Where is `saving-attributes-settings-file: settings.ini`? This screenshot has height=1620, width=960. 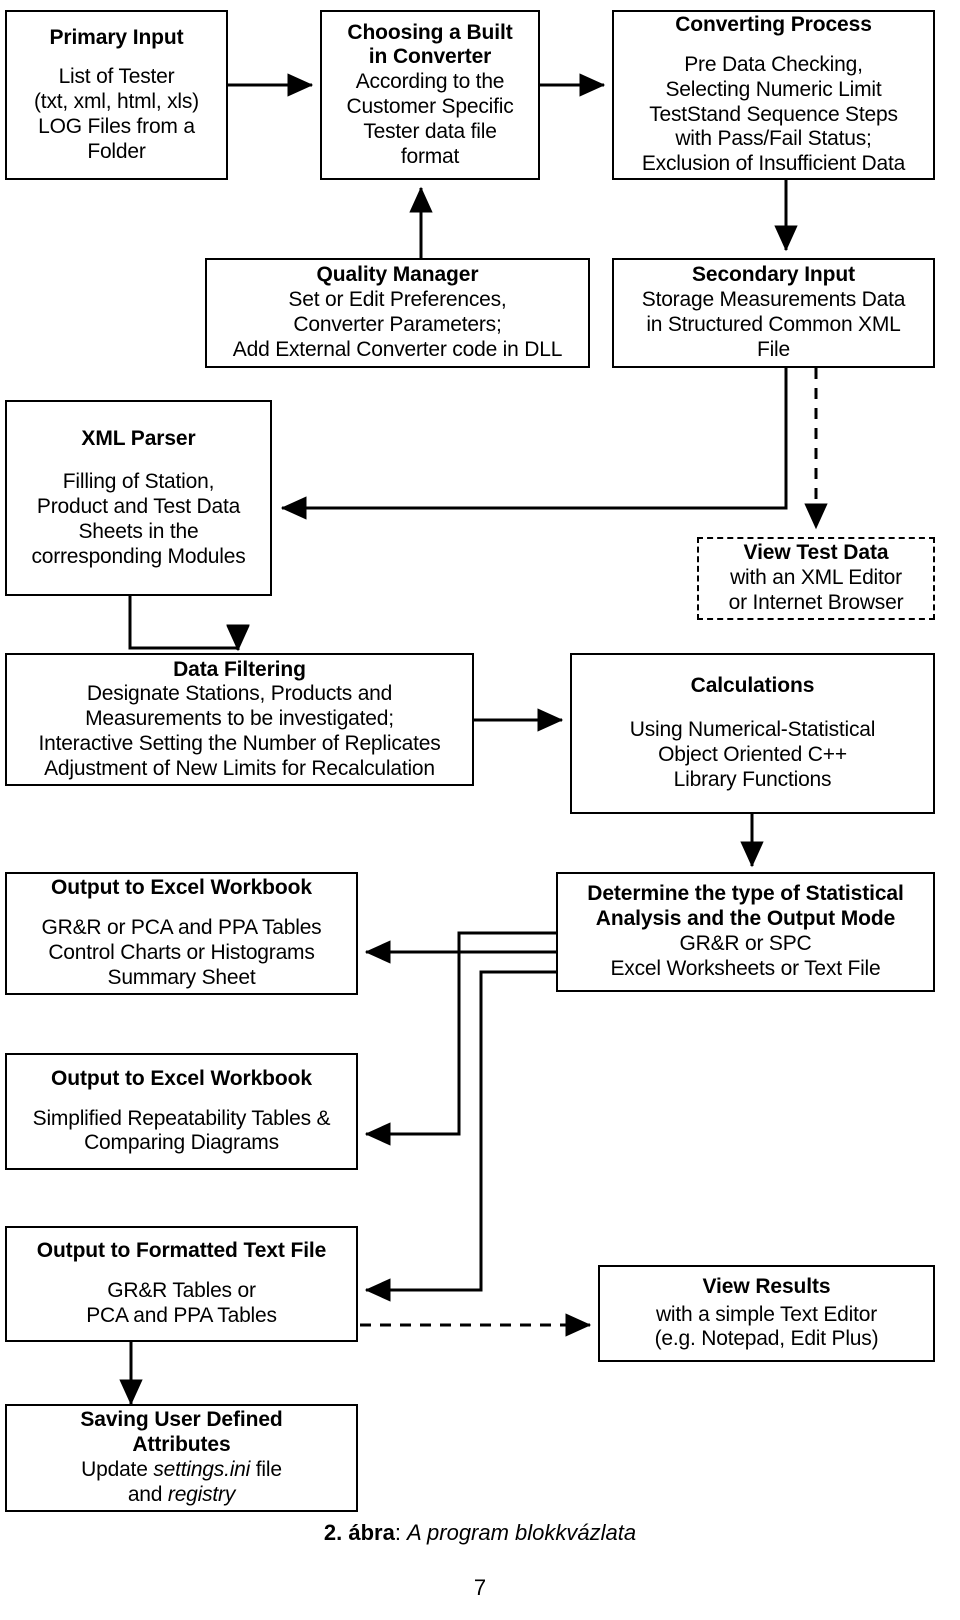
saving-attributes-settings-file: settings.ini is located at coordinates (202, 1469).